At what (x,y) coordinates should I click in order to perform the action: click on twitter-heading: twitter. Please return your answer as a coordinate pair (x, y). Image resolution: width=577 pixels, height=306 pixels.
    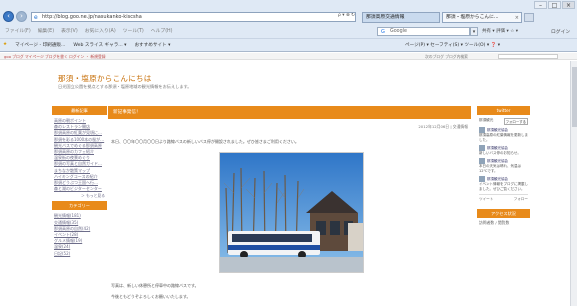
    Looking at the image, I should click on (503, 110).